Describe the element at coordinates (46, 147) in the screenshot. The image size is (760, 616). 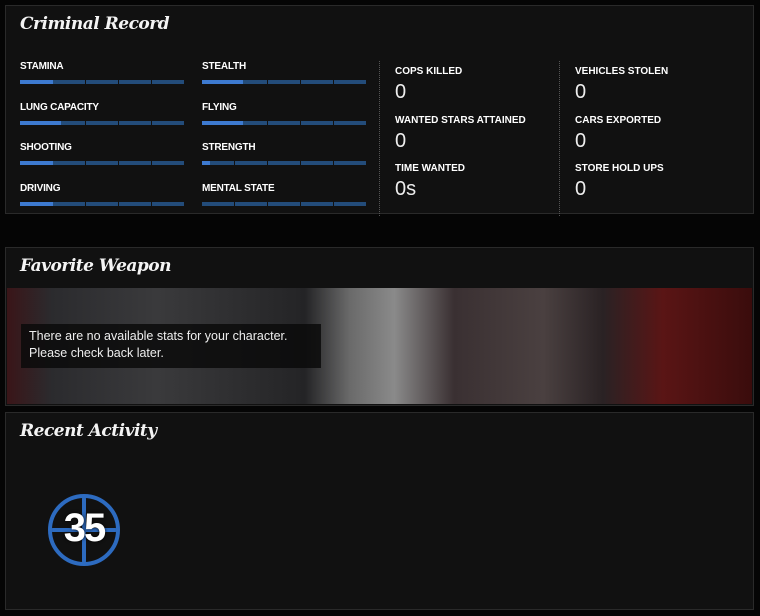
I see `skill-label: SHOOTING` at that location.